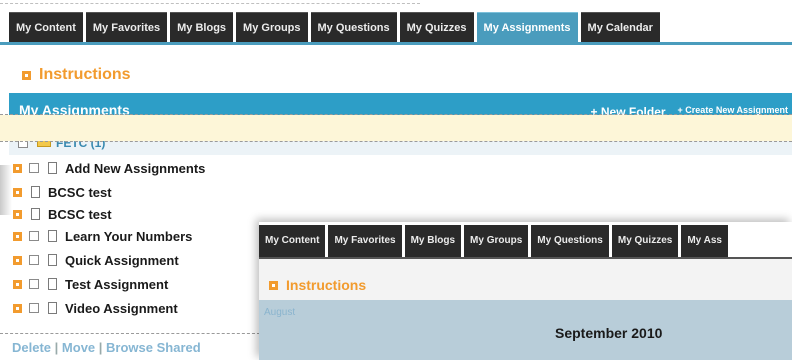 Image resolution: width=792 pixels, height=360 pixels. I want to click on tab-my-questions: My Questions, so click(353, 27).